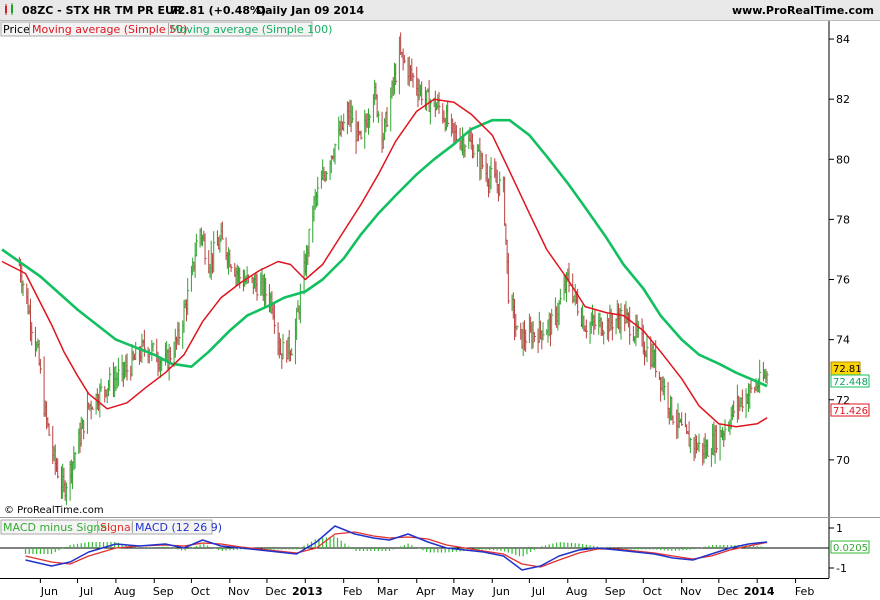 The width and height of the screenshot is (880, 600). Describe the element at coordinates (841, 568) in the screenshot. I see `macd-tick-label: -1` at that location.